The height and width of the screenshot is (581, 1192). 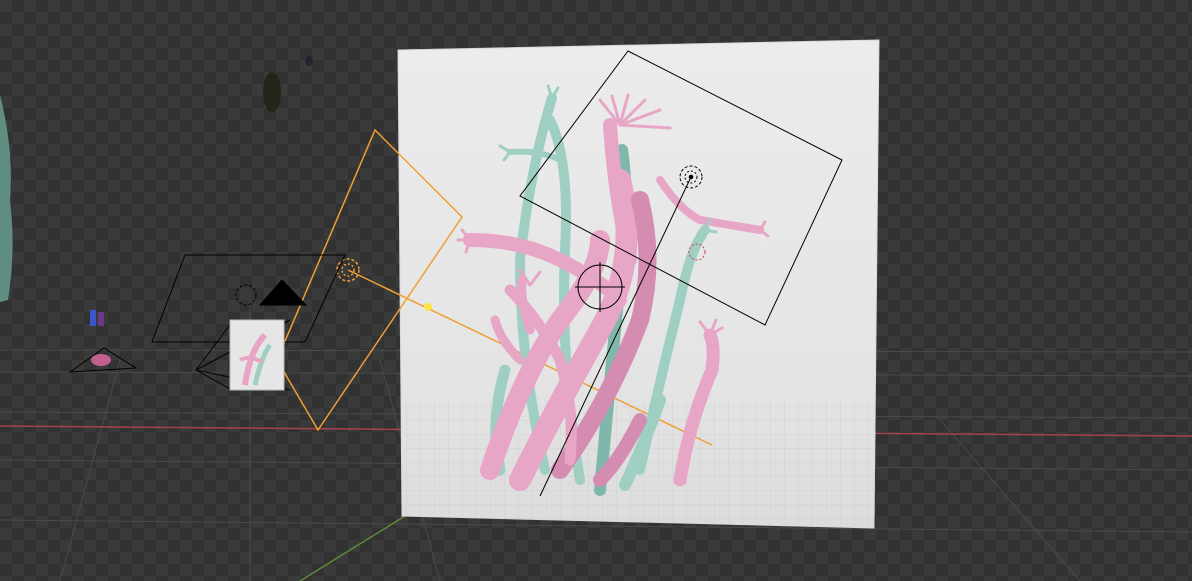 I want to click on offscreen-object-left, so click(x=6, y=198).